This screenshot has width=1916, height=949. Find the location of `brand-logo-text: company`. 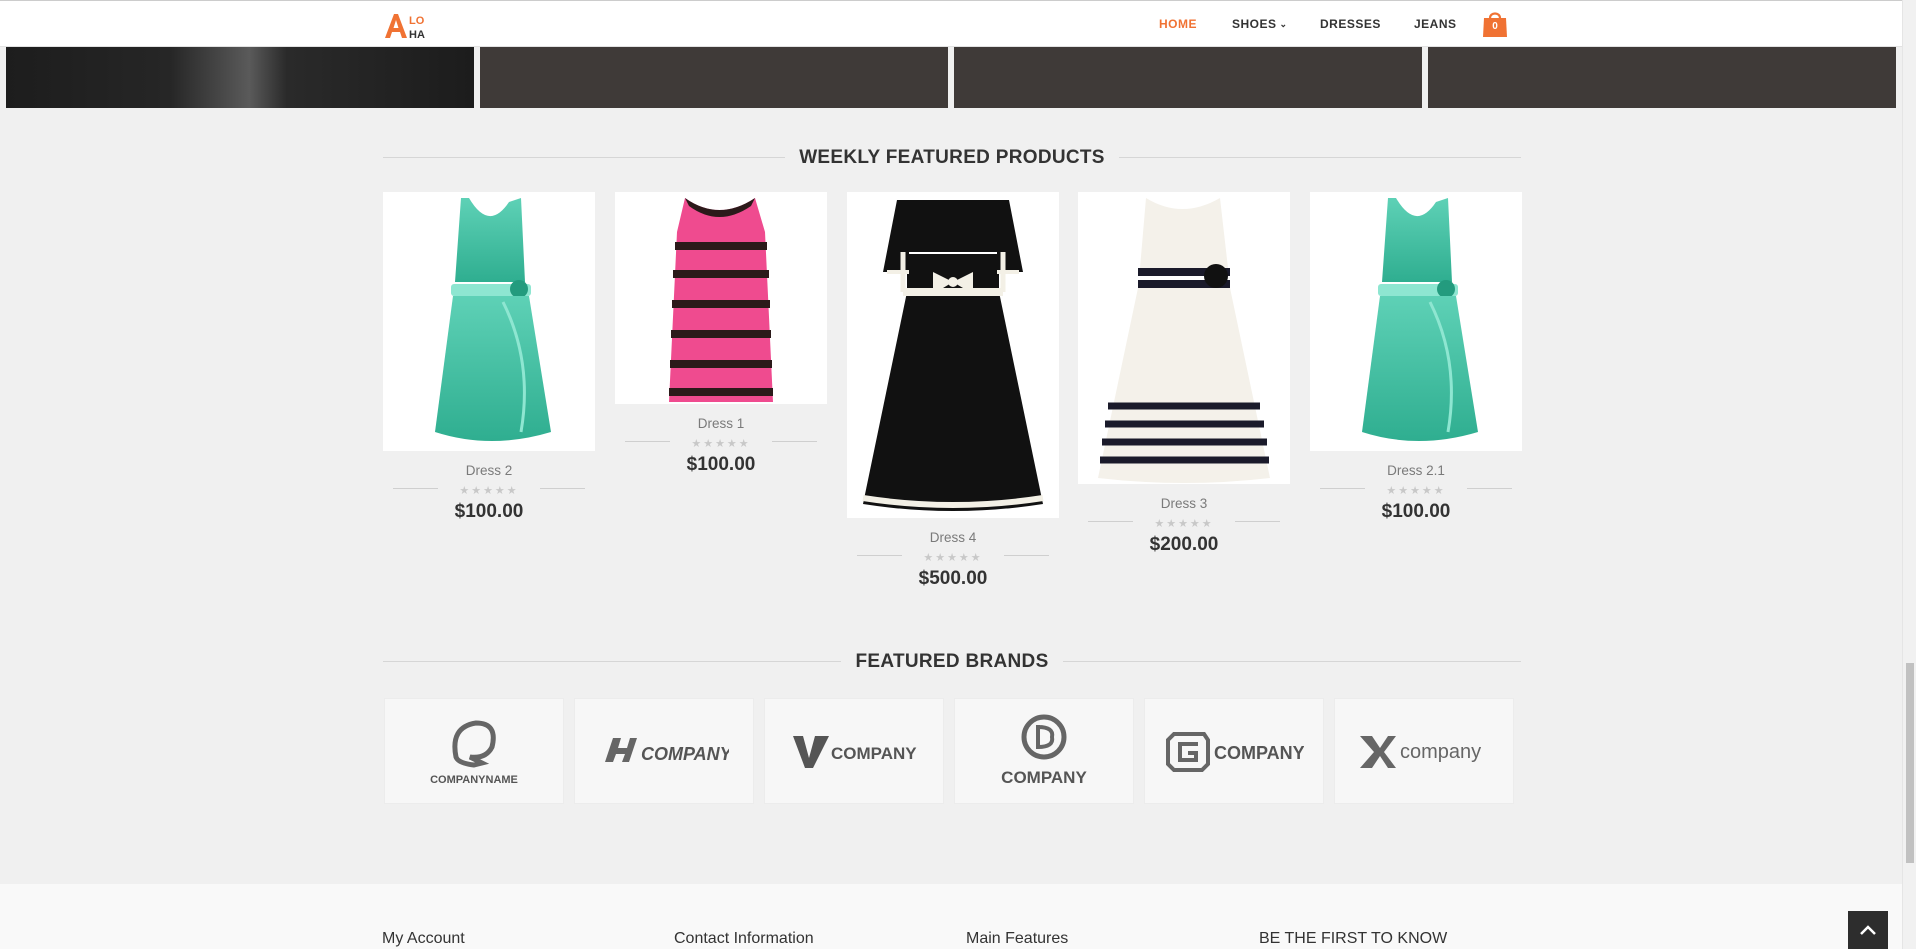

brand-logo-text: company is located at coordinates (1440, 752).